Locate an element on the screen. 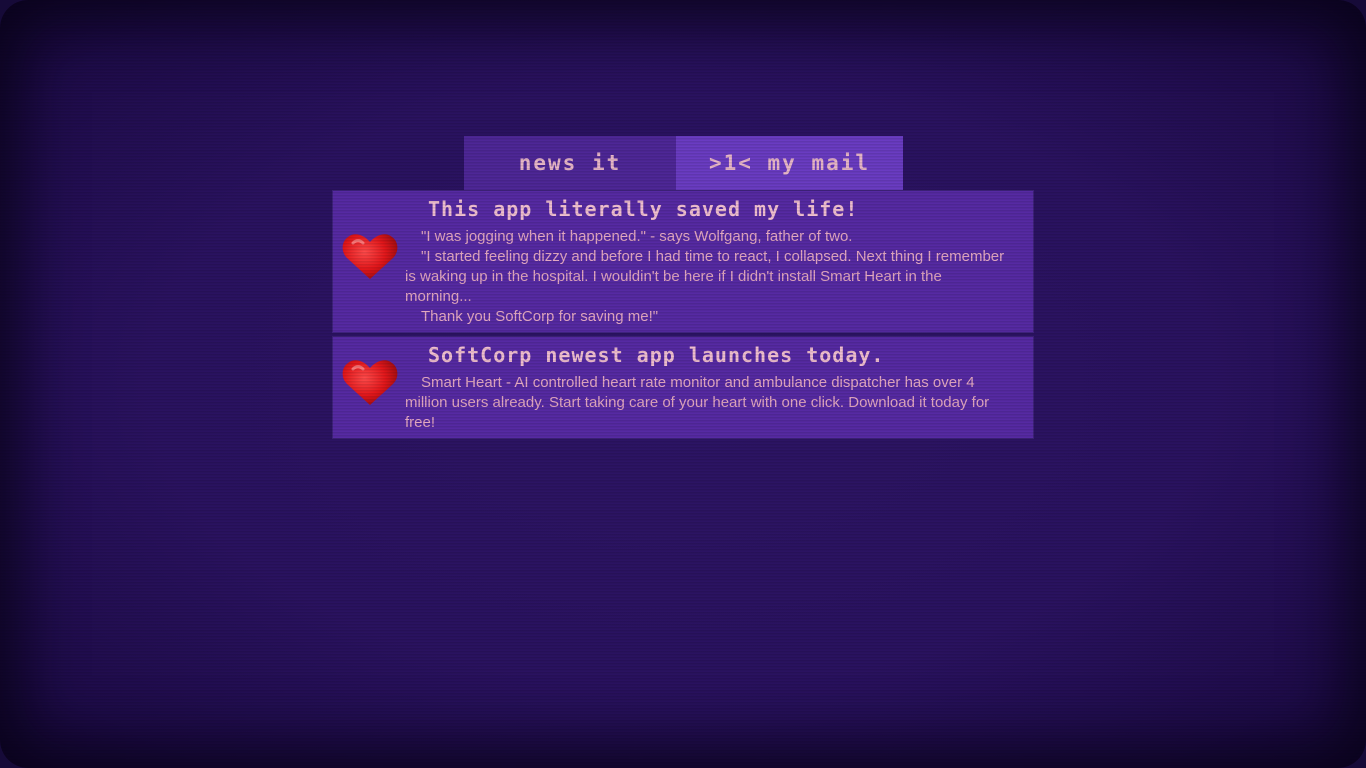 Image resolution: width=1366 pixels, height=768 pixels. article-paragraph: Thank you SoftCorp for saving me!" is located at coordinates (540, 316).